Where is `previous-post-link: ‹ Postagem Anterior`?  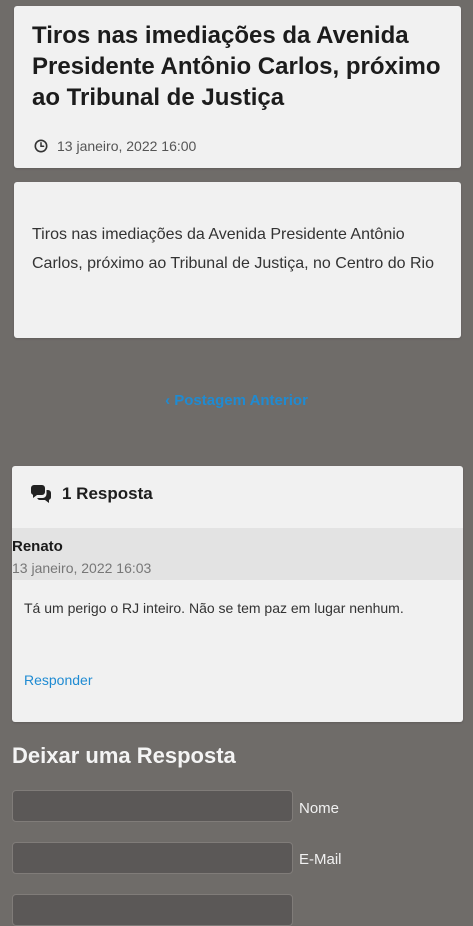 previous-post-link: ‹ Postagem Anterior is located at coordinates (236, 400).